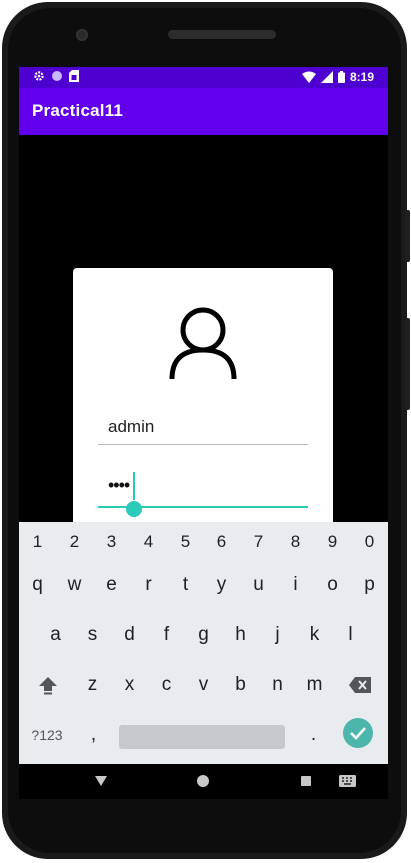 Image resolution: width=411 pixels, height=863 pixels. What do you see at coordinates (407, 364) in the screenshot?
I see `power-button` at bounding box center [407, 364].